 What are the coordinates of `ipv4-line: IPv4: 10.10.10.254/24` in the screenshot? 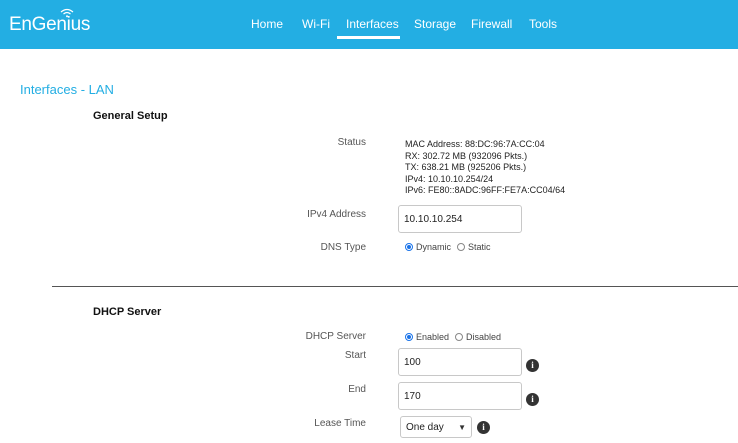 It's located at (485, 180).